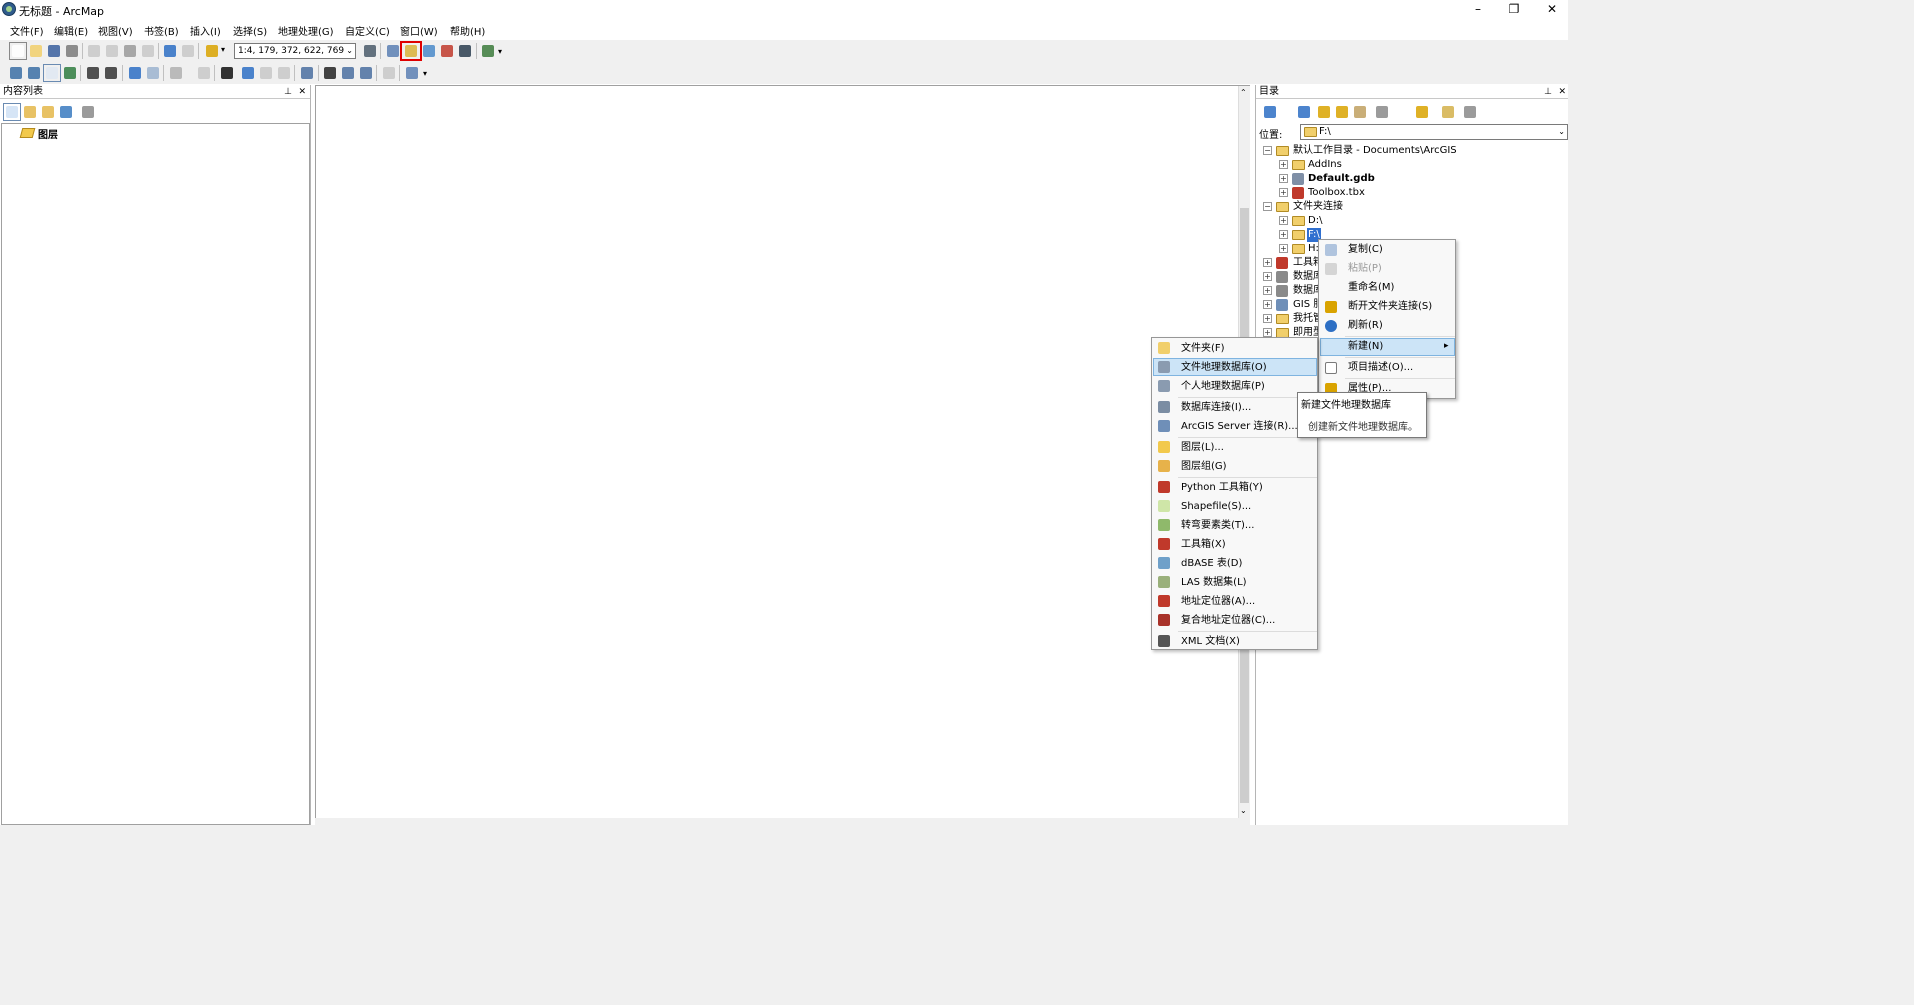 This screenshot has height=1005, width=1914. Describe the element at coordinates (227, 73) in the screenshot. I see `select-elements-icon` at that location.